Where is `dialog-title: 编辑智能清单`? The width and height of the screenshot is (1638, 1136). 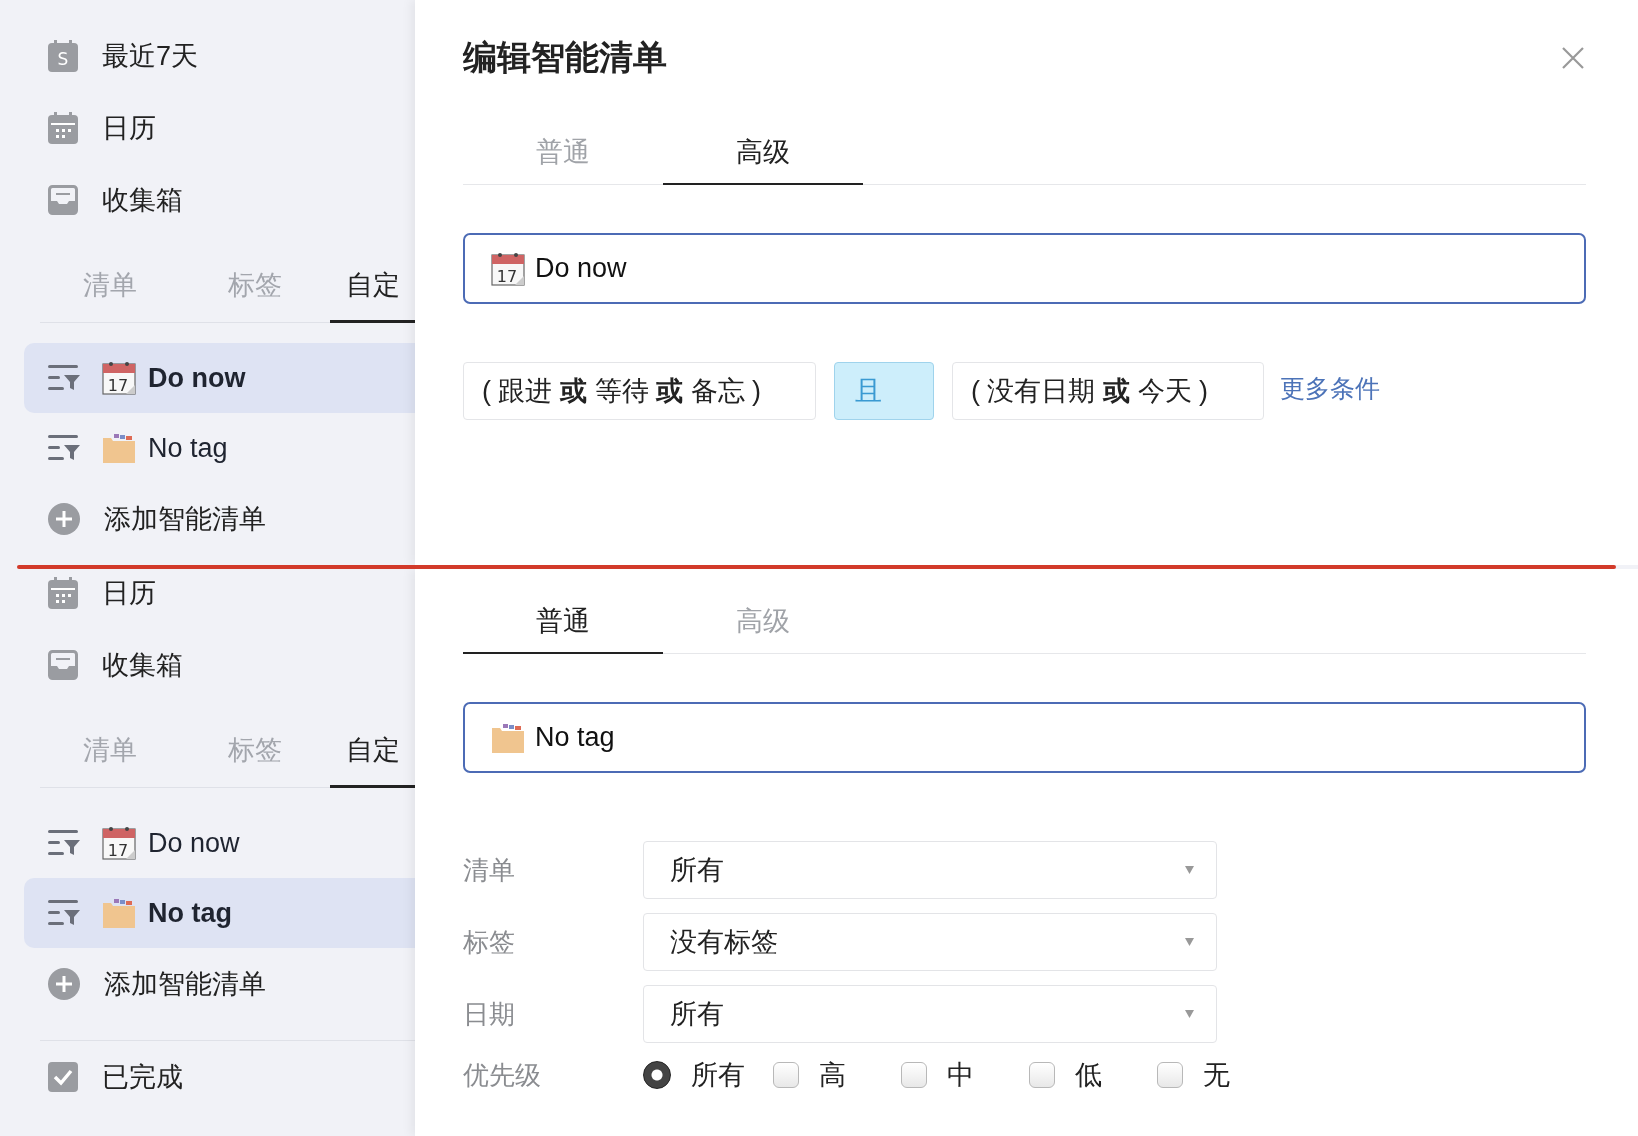 dialog-title: 编辑智能清单 is located at coordinates (565, 57).